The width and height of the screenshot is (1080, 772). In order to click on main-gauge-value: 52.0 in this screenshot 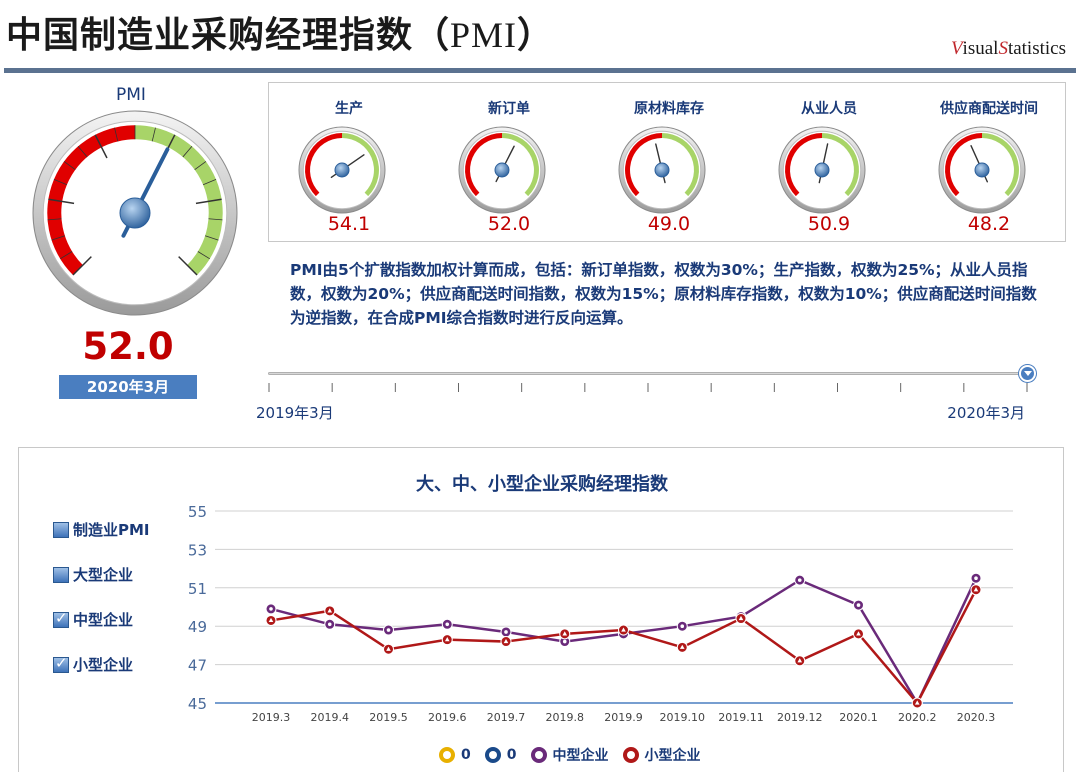, I will do `click(128, 346)`.